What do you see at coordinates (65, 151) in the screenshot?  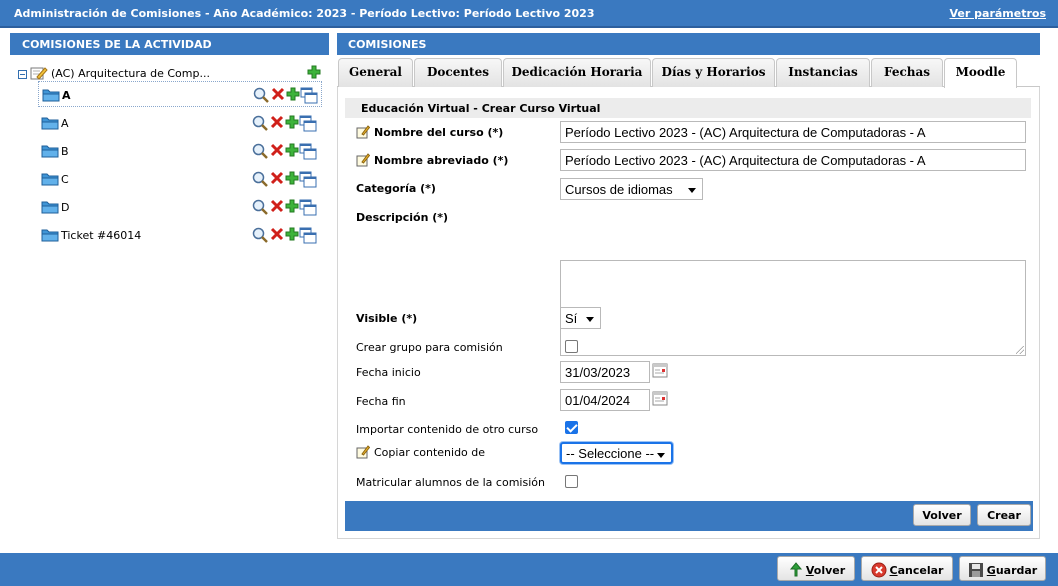 I see `tree-item-label: B` at bounding box center [65, 151].